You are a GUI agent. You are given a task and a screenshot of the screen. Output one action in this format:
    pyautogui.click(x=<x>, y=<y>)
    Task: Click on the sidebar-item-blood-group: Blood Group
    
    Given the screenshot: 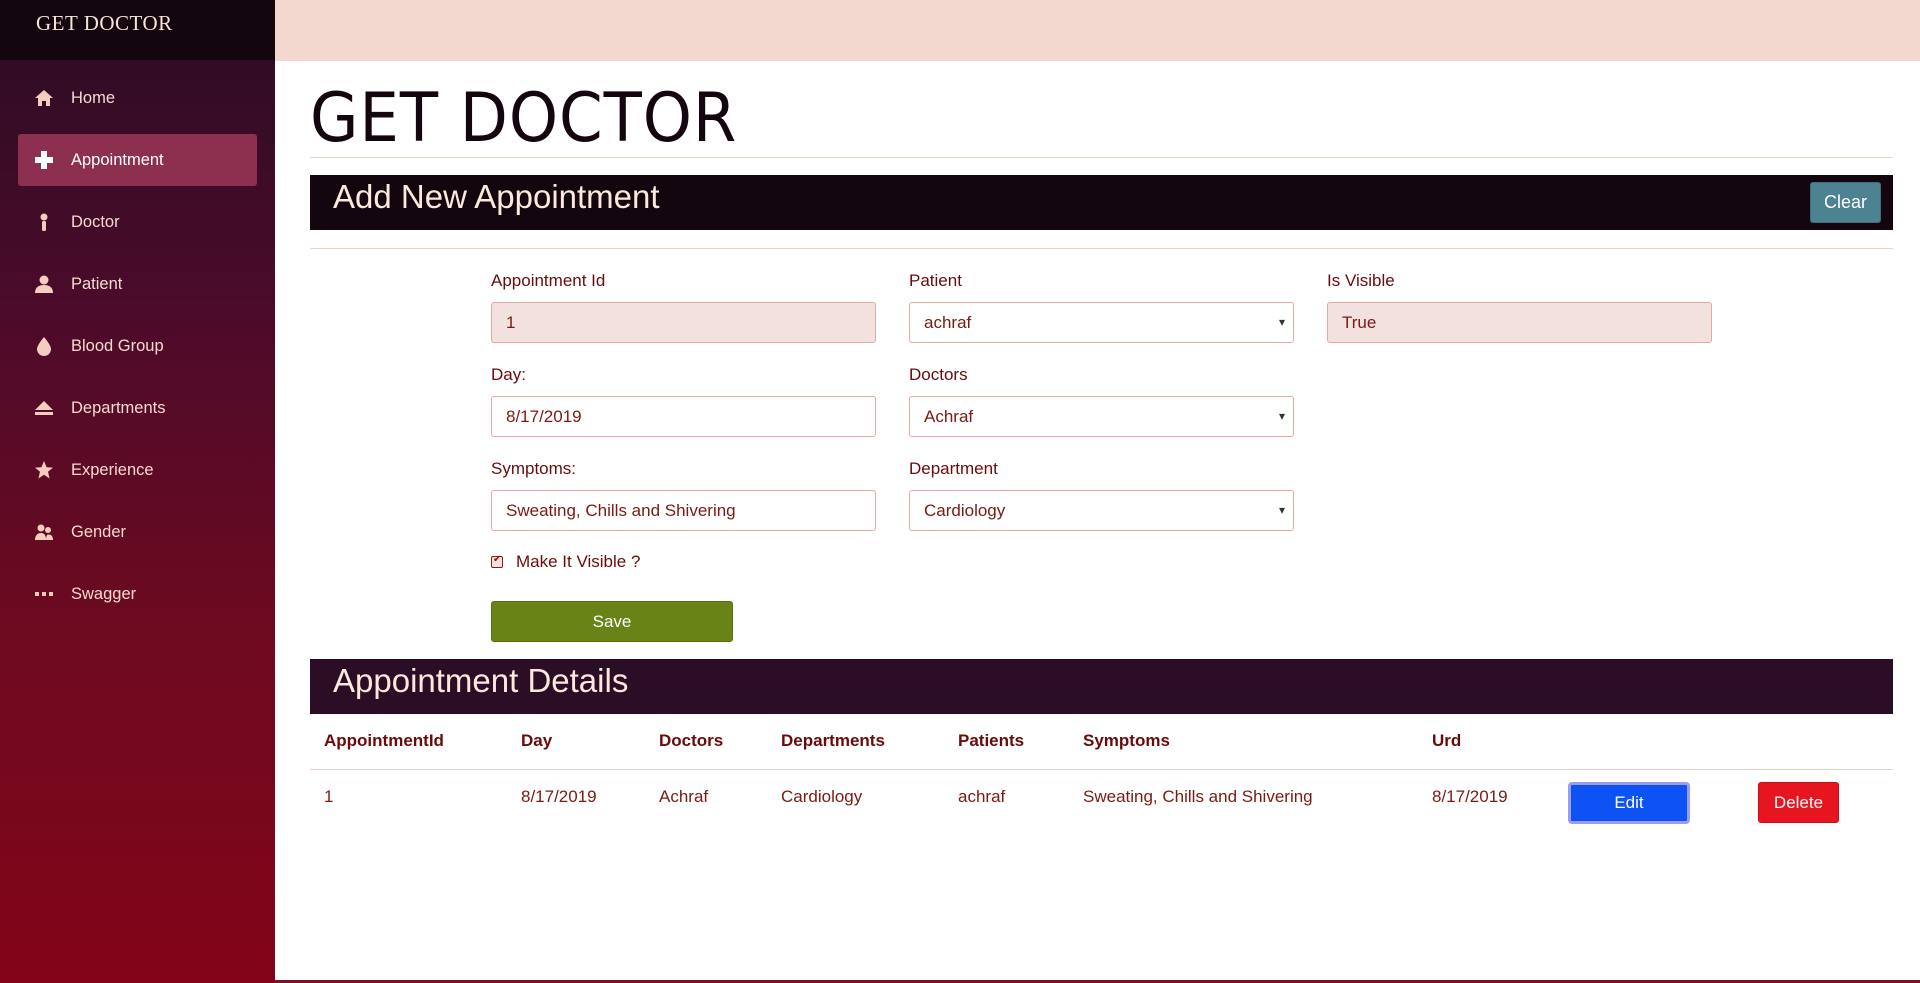 What is the action you would take?
    pyautogui.click(x=137, y=346)
    